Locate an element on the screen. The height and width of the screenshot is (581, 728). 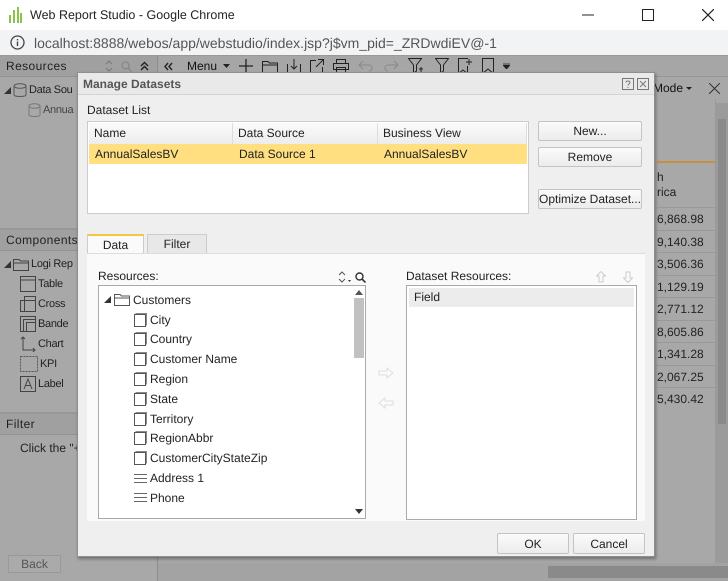
address-bar: localhost:8888/webos/app/webstudio/index.jsp?j$vm_pid=_ZRDwdiEV@-1 is located at coordinates (364, 43).